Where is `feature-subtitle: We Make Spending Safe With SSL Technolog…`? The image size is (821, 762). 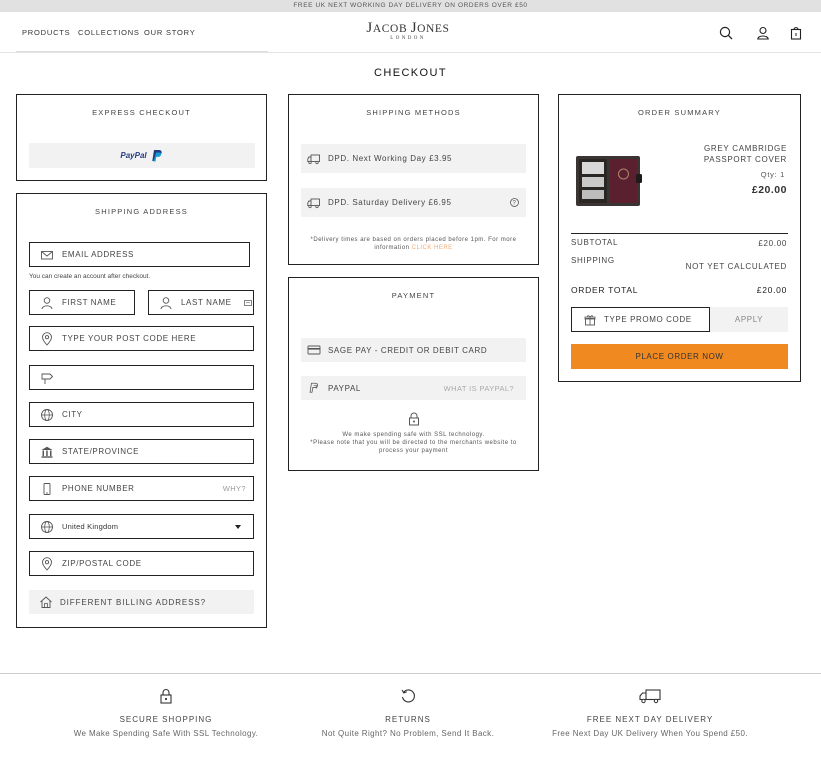
feature-subtitle: We Make Spending Safe With SSL Technolog… is located at coordinates (166, 733).